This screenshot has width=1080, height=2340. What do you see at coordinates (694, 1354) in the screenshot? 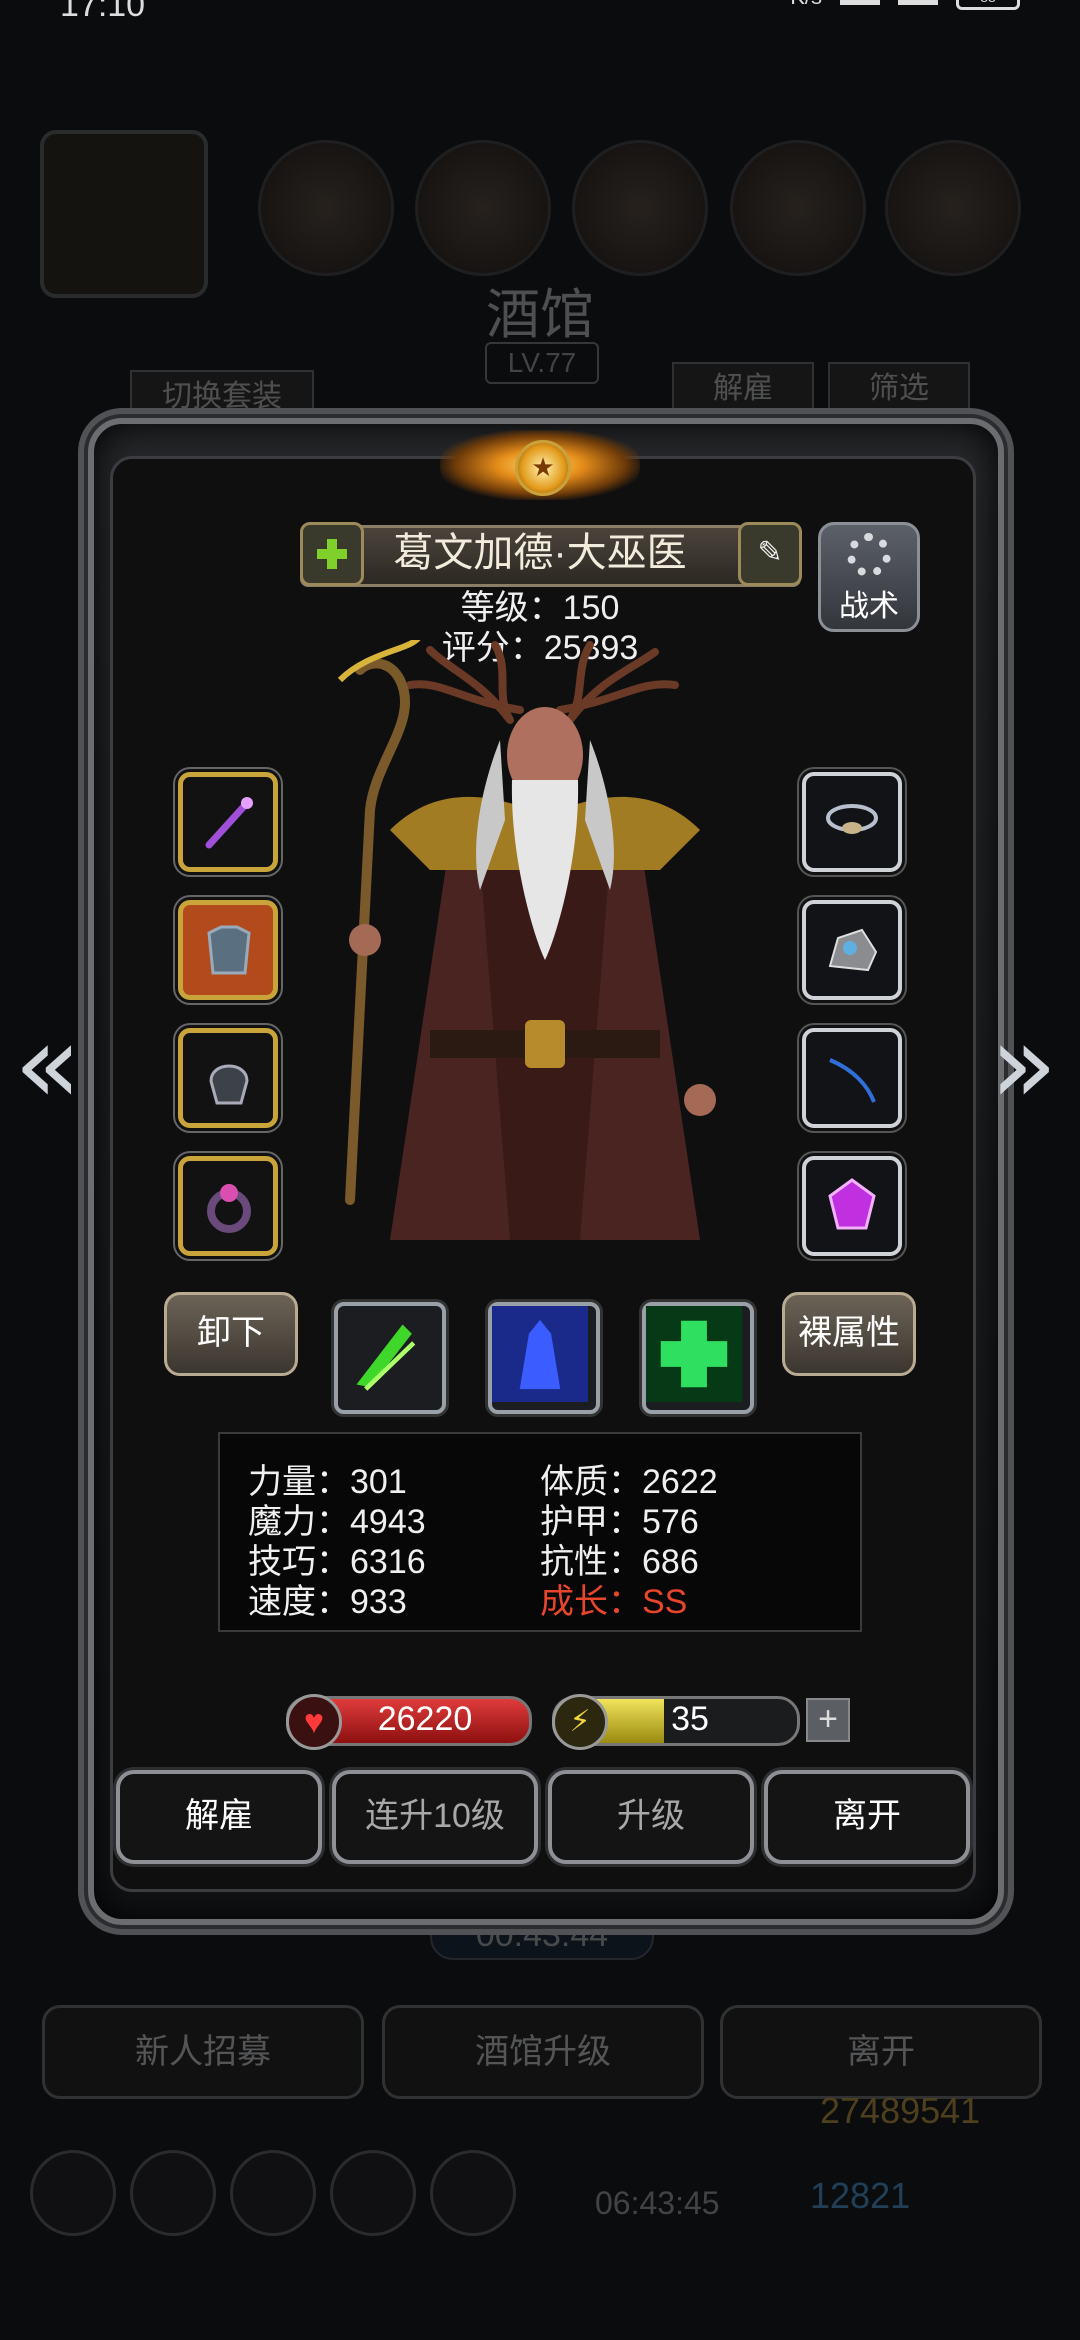
I see `green-cross-skill-icon` at bounding box center [694, 1354].